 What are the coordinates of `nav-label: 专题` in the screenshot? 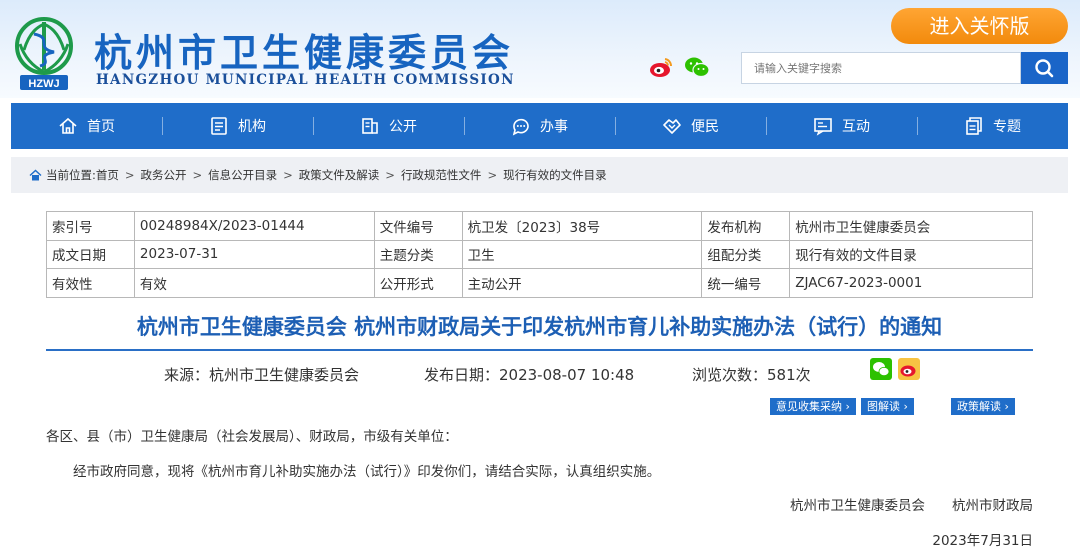 It's located at (1007, 127).